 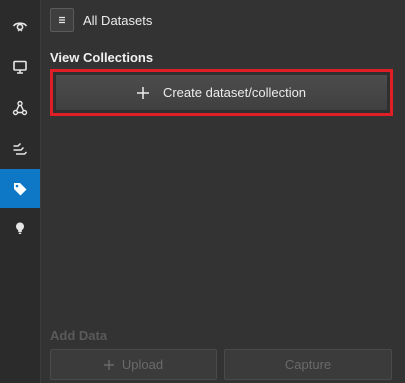 What do you see at coordinates (79, 335) in the screenshot?
I see `add-data-heading: Add Data` at bounding box center [79, 335].